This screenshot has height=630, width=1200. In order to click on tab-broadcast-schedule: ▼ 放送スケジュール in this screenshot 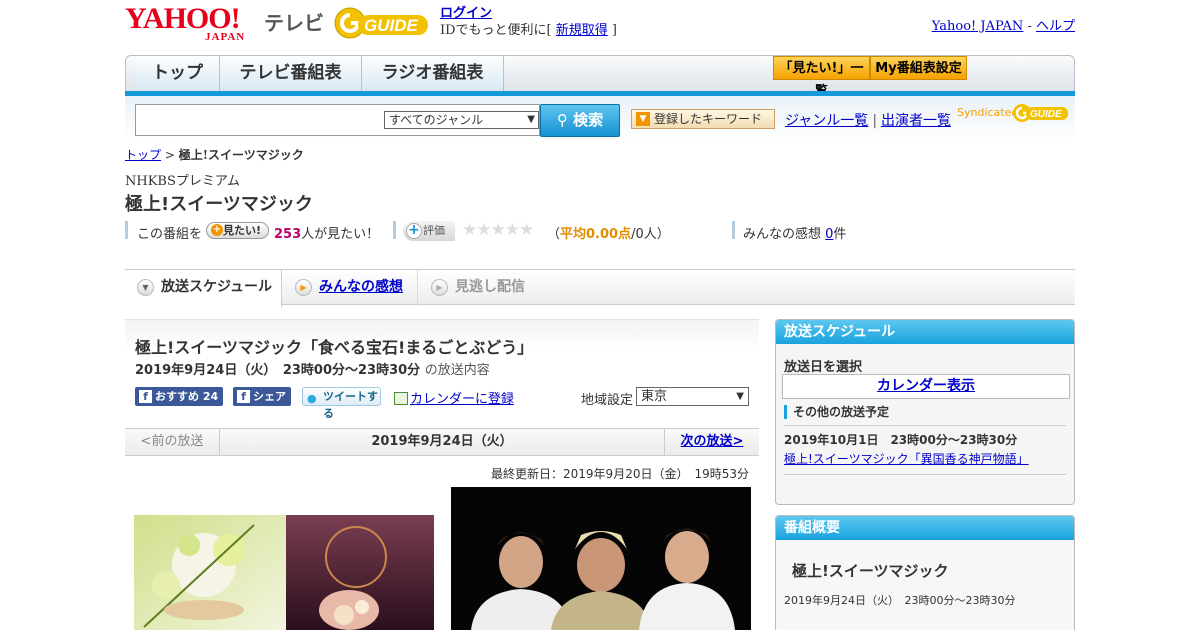, I will do `click(203, 288)`.